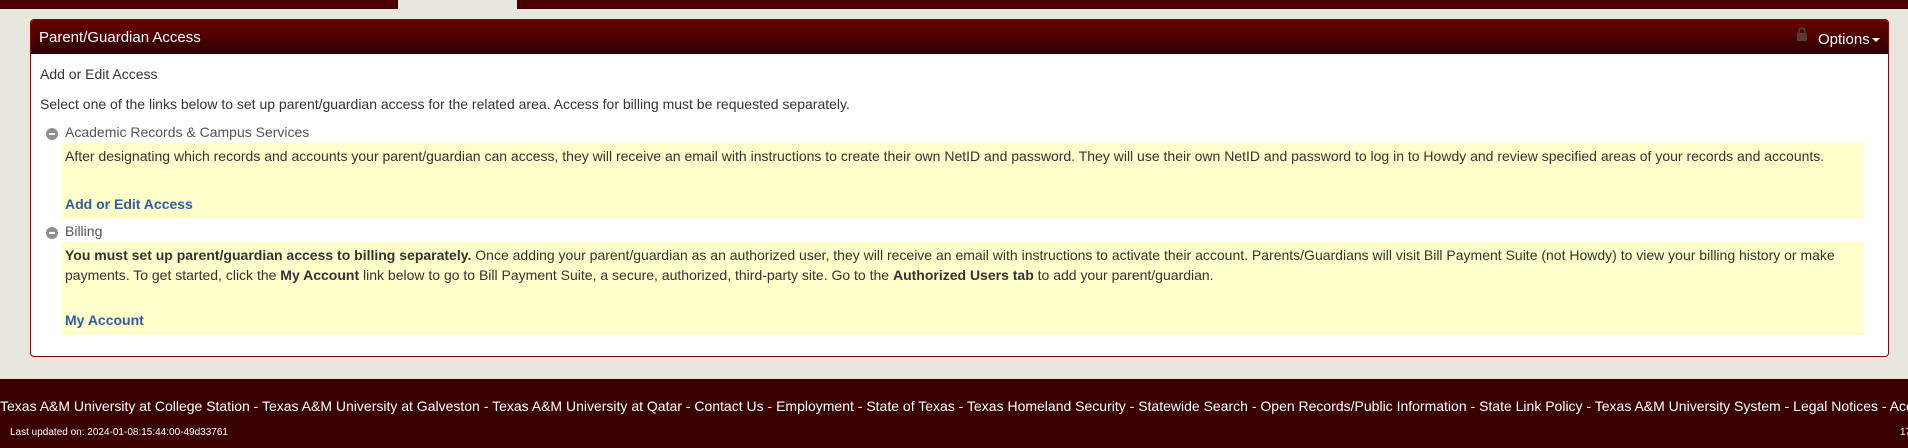 The width and height of the screenshot is (1908, 448). I want to click on footer-link: Texas Homeland Security, so click(1046, 406).